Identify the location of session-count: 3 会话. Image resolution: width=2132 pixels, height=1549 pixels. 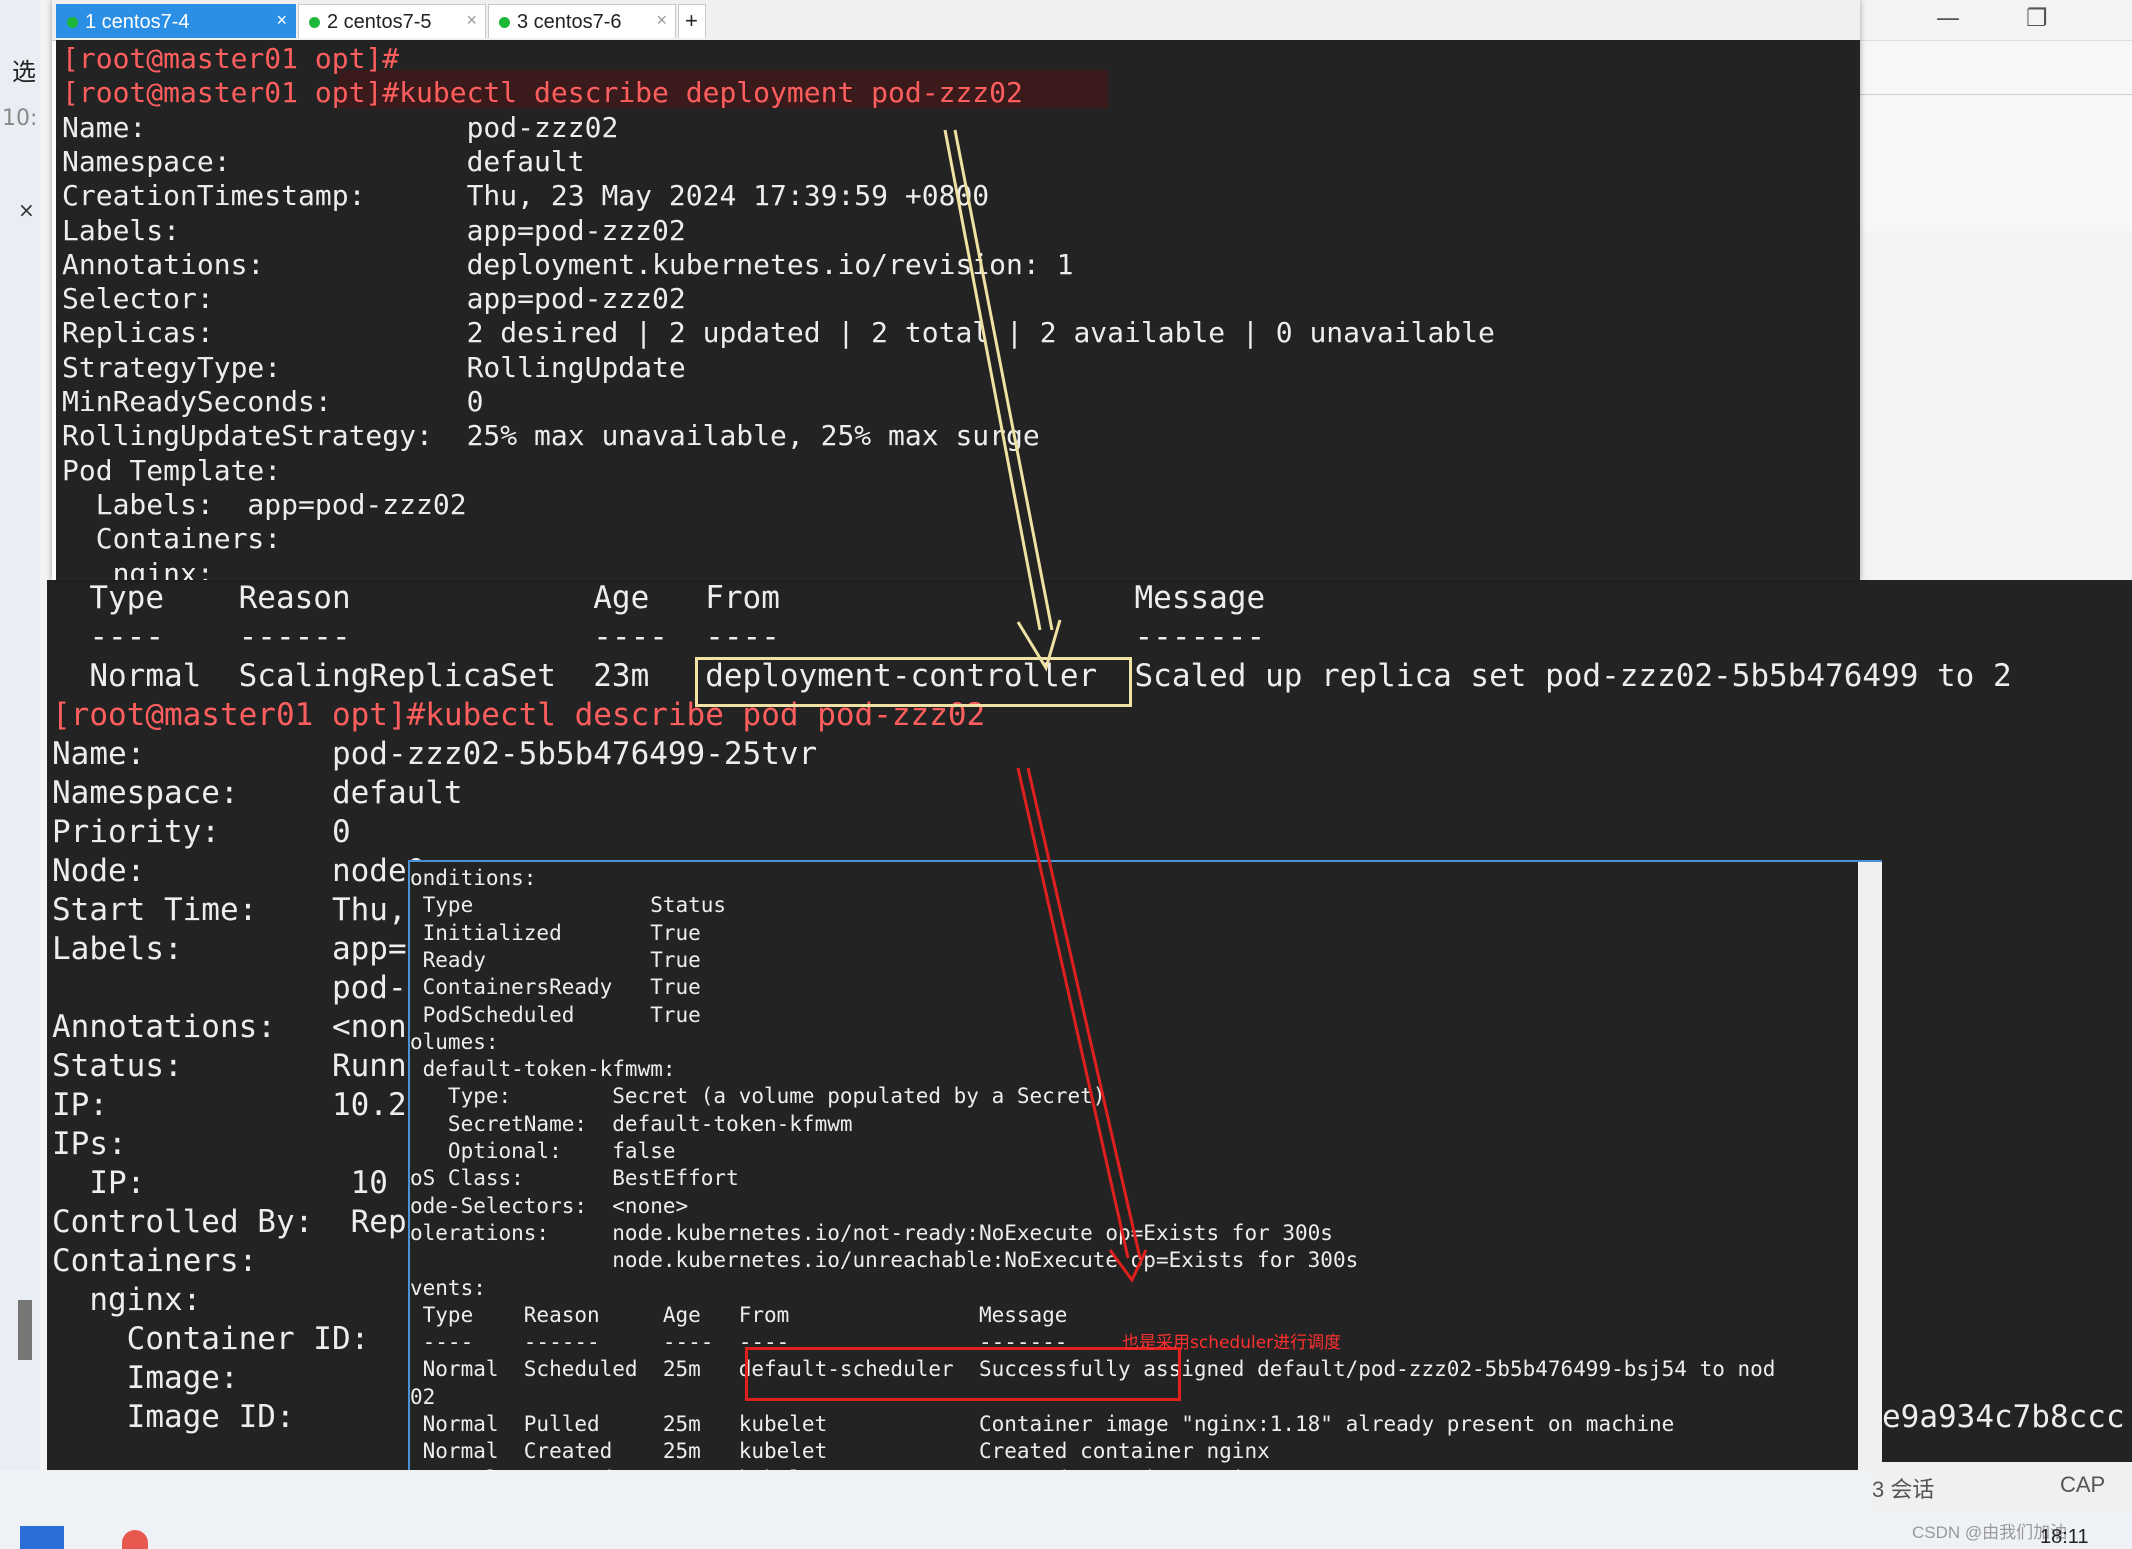
(1903, 1488).